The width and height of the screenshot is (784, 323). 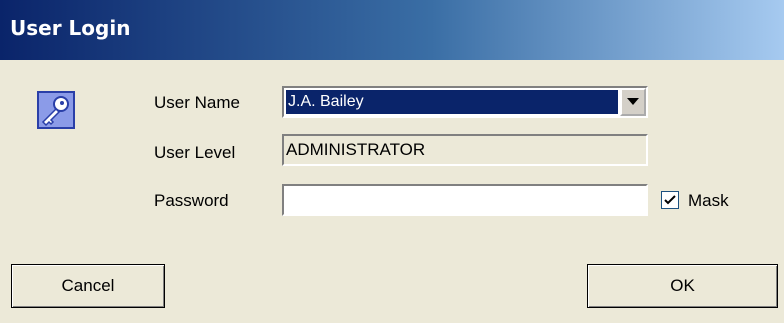 What do you see at coordinates (465, 150) in the screenshot?
I see `user-level-field: ADMINISTRATOR` at bounding box center [465, 150].